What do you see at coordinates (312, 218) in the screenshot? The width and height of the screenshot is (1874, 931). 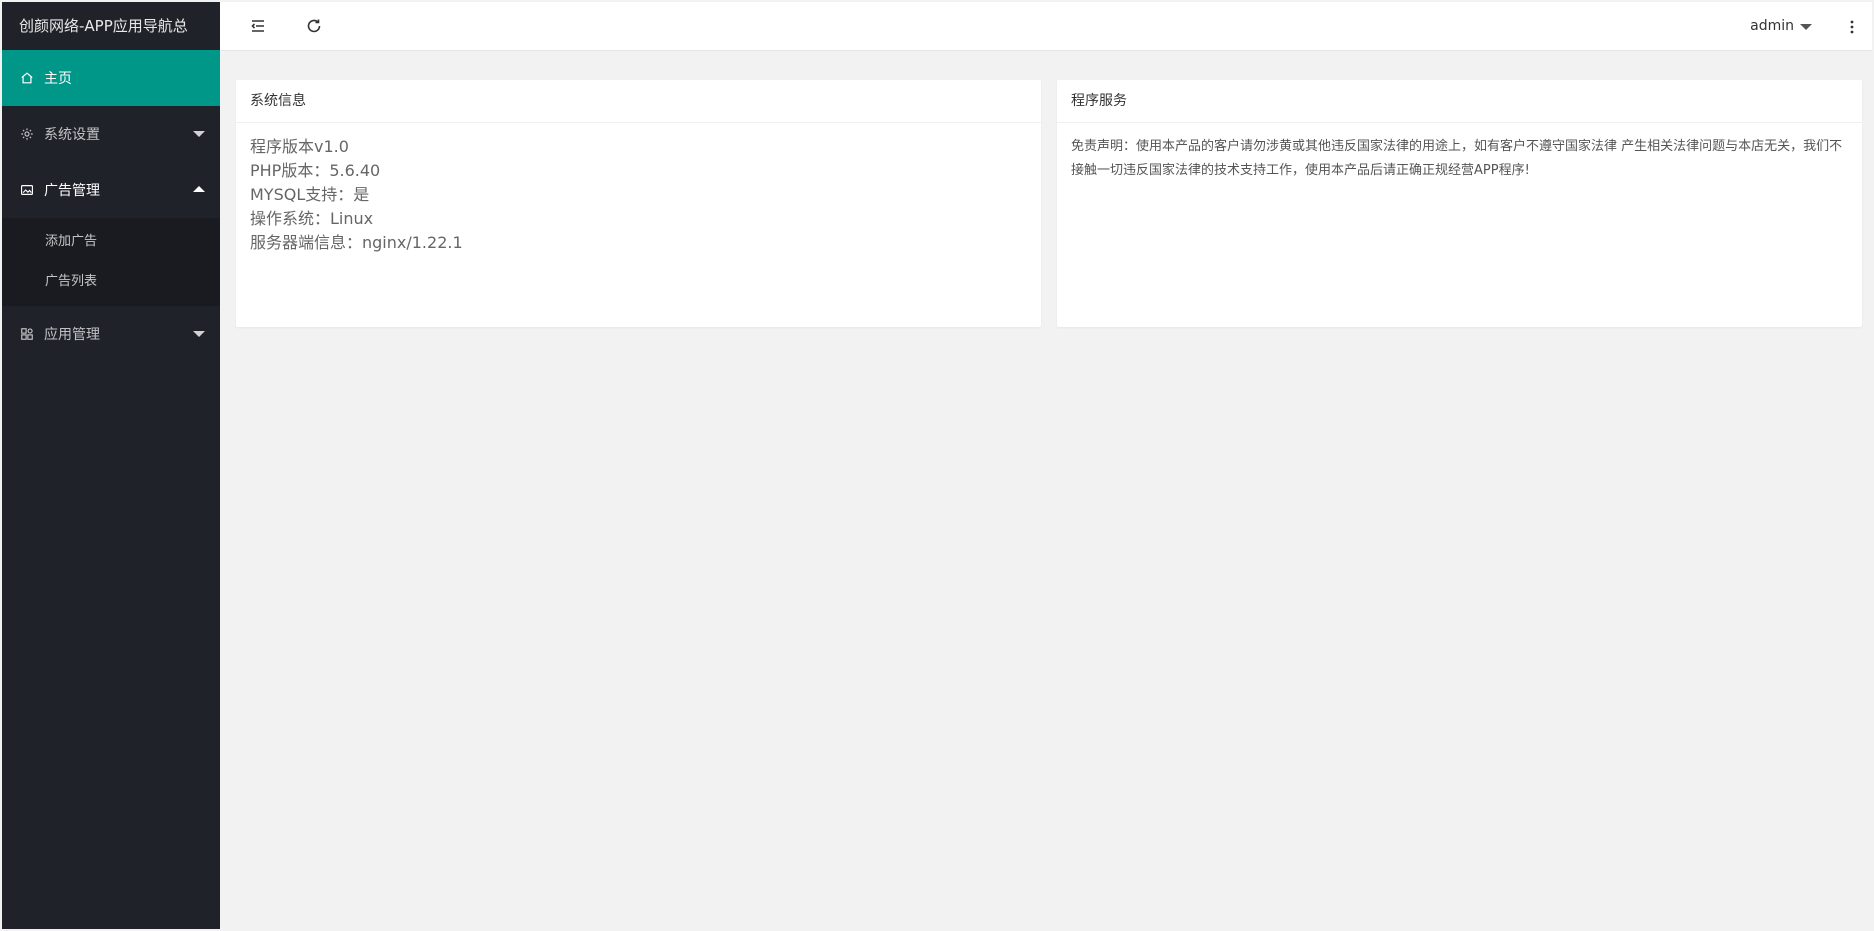 I see `operating-system: 操作系统：Linux` at bounding box center [312, 218].